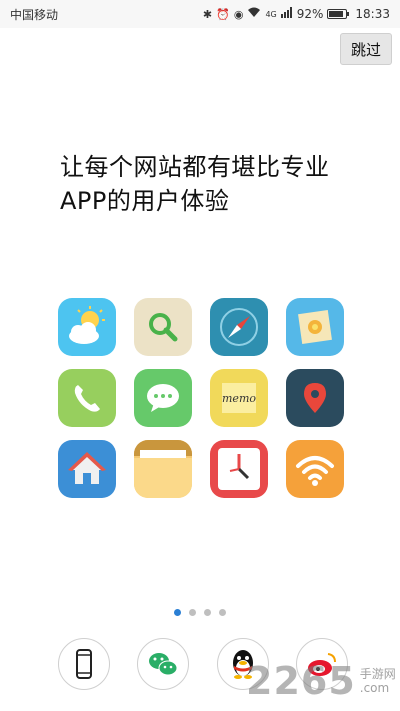 The width and height of the screenshot is (400, 711). Describe the element at coordinates (200, 612) in the screenshot. I see `page-indicator` at that location.